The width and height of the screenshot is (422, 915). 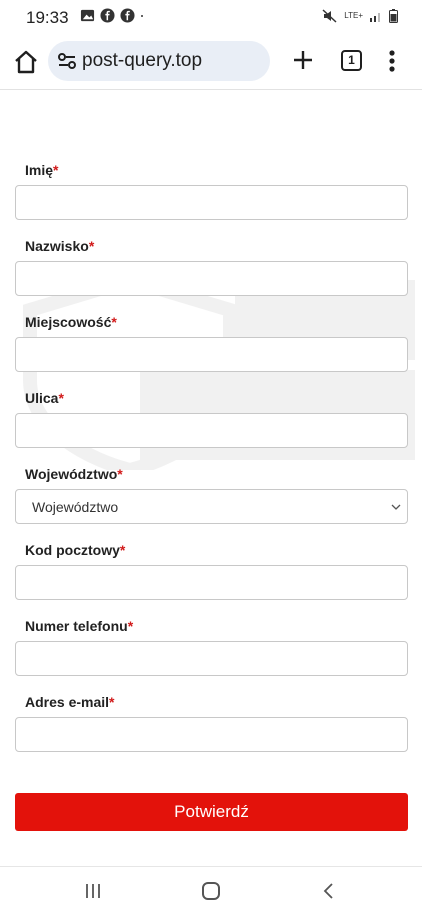 What do you see at coordinates (396, 507) in the screenshot?
I see `chevron-down-icon` at bounding box center [396, 507].